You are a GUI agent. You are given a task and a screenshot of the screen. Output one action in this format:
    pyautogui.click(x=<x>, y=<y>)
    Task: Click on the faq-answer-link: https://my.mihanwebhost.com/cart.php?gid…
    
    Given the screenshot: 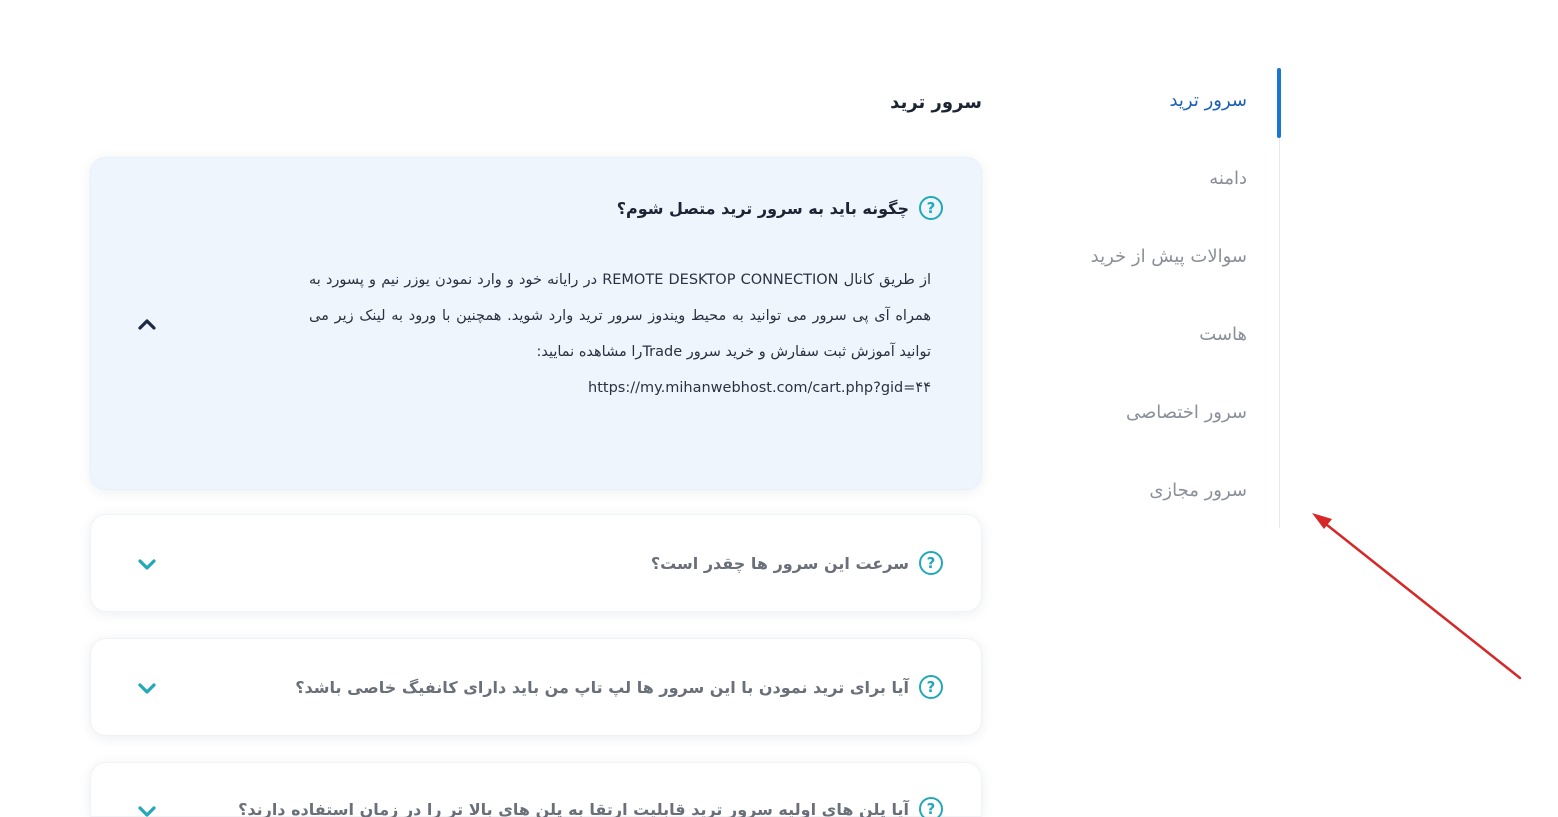 What is the action you would take?
    pyautogui.click(x=759, y=388)
    